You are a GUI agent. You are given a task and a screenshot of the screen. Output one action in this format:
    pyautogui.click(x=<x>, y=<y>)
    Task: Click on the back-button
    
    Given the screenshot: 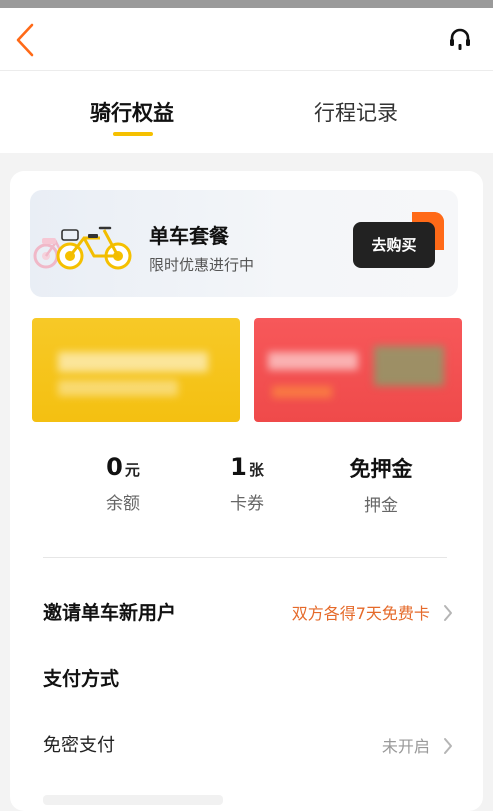 What is the action you would take?
    pyautogui.click(x=26, y=40)
    